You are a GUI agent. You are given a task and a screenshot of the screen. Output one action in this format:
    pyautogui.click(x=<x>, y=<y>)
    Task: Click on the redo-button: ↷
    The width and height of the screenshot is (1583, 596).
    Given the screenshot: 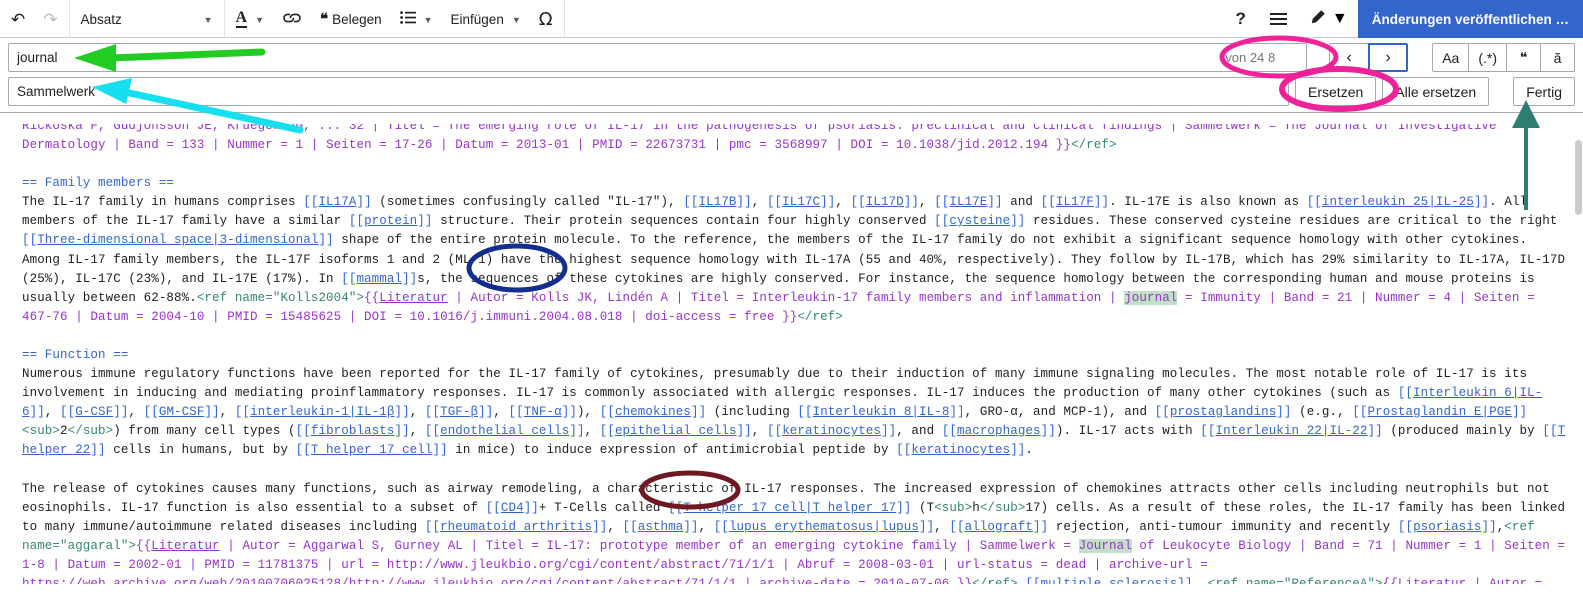 What is the action you would take?
    pyautogui.click(x=50, y=19)
    